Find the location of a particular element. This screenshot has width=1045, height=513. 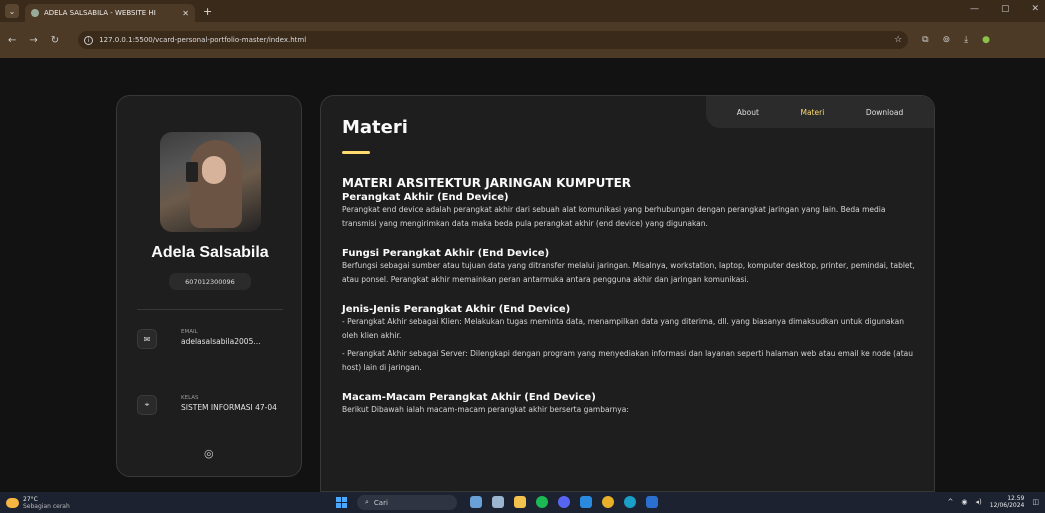

maximize-icon: ▢ is located at coordinates (1005, 9).